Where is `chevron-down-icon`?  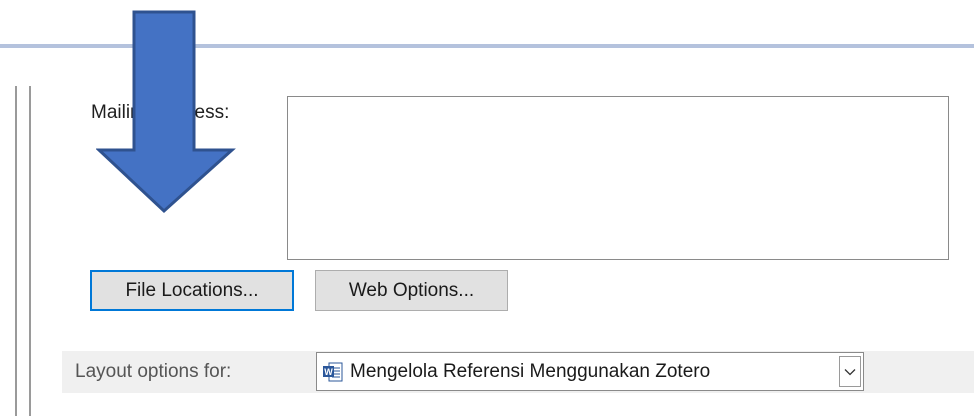 chevron-down-icon is located at coordinates (850, 371).